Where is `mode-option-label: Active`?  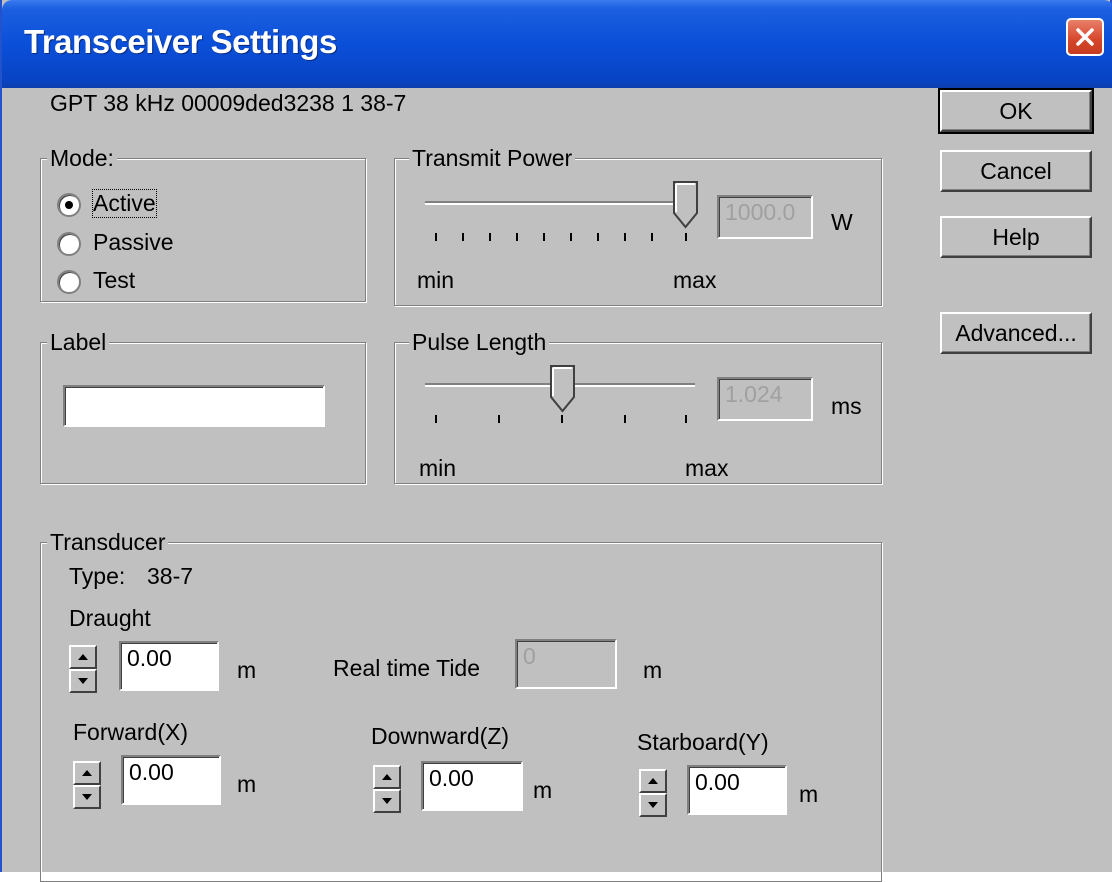 mode-option-label: Active is located at coordinates (124, 203).